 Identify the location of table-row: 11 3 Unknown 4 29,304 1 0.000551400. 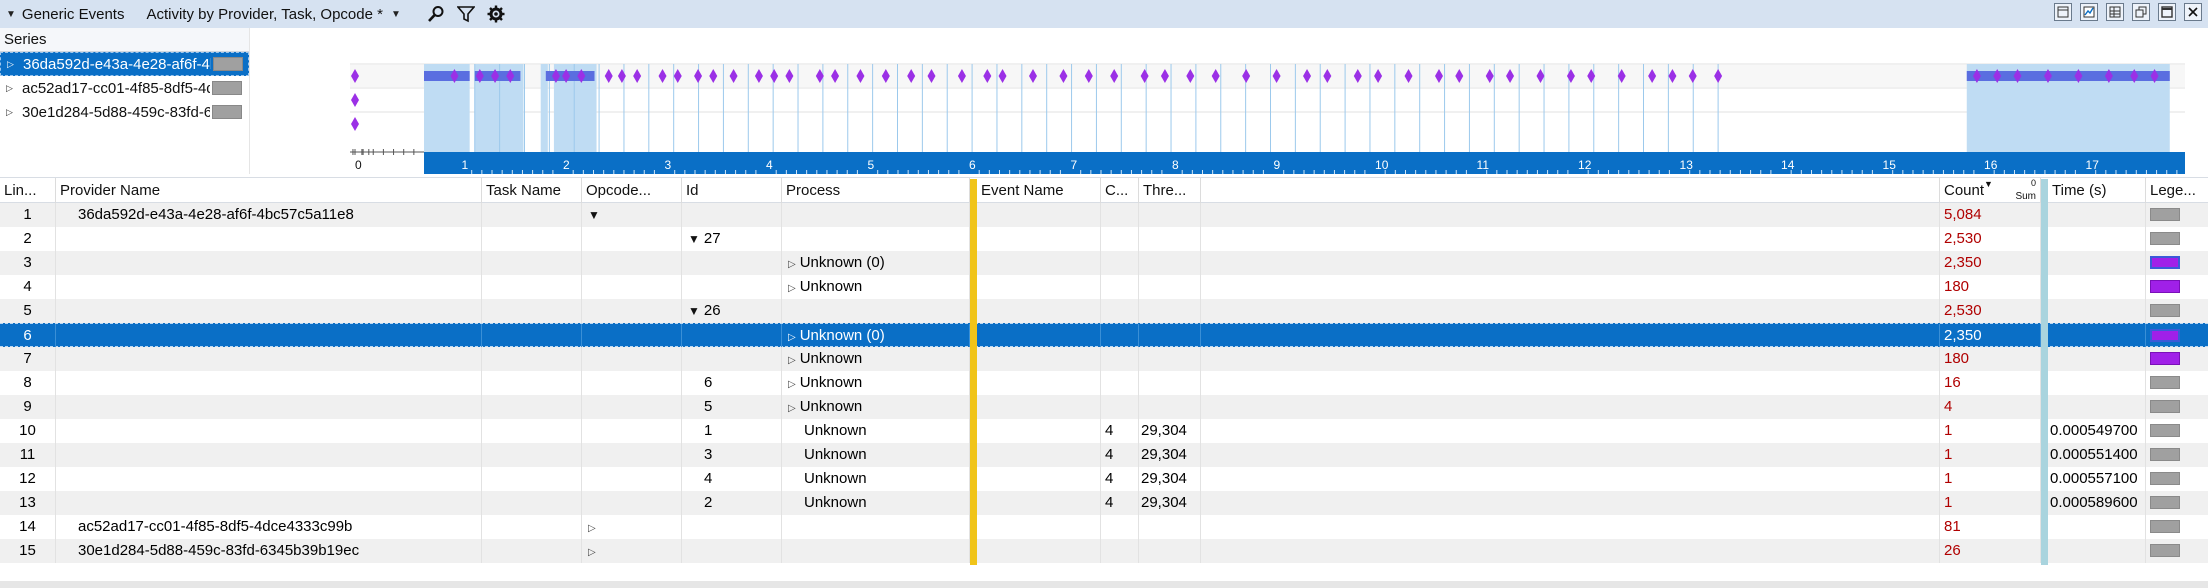
(1104, 455).